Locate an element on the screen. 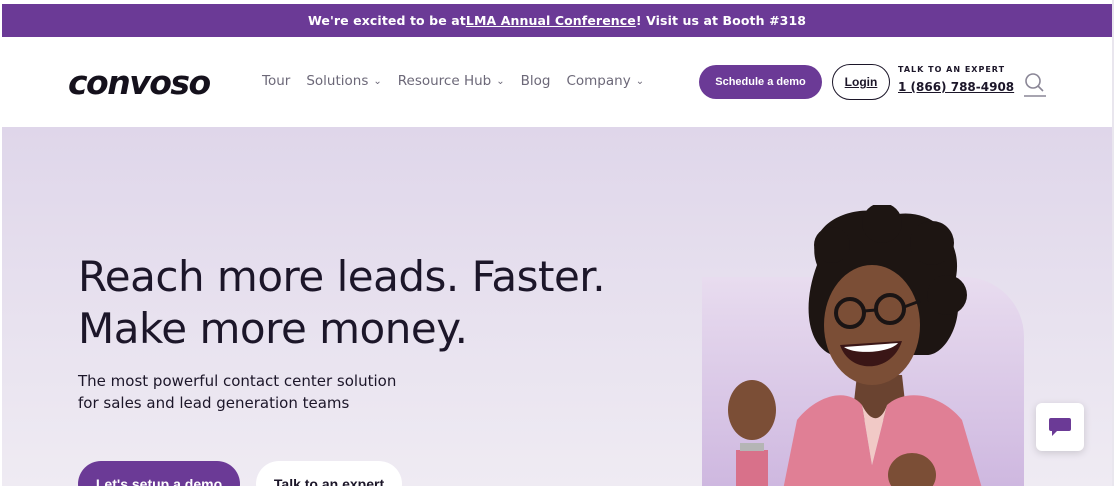 The height and width of the screenshot is (486, 1114). convoso-logo: convoso is located at coordinates (139, 82).